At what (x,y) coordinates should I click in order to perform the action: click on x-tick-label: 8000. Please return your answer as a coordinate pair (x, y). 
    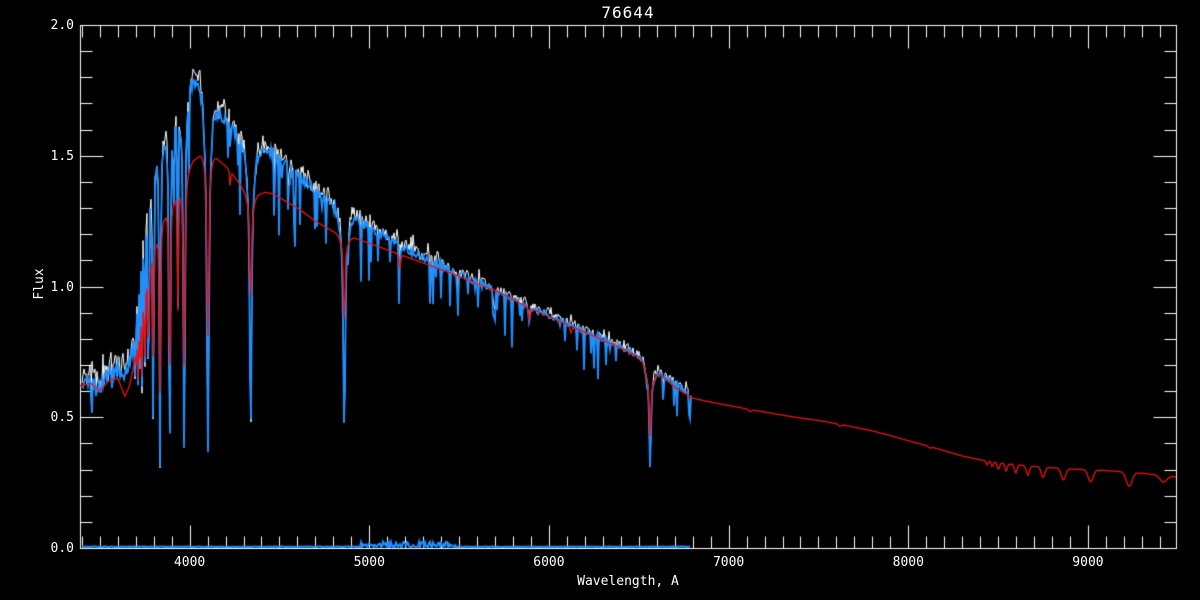
    Looking at the image, I should click on (908, 562).